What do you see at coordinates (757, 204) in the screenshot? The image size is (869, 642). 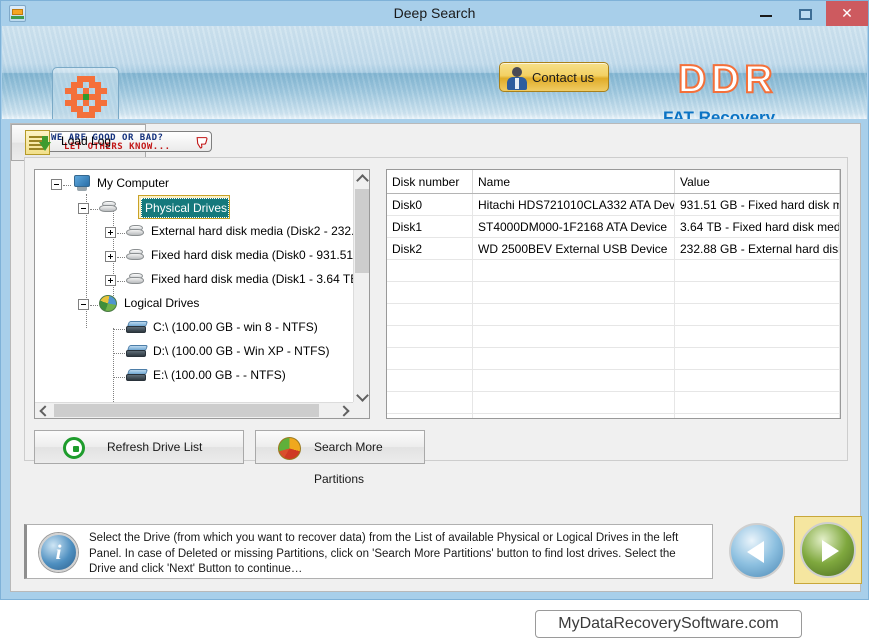 I see `cell-value: 931.51 GB - Fixed hard disk media` at bounding box center [757, 204].